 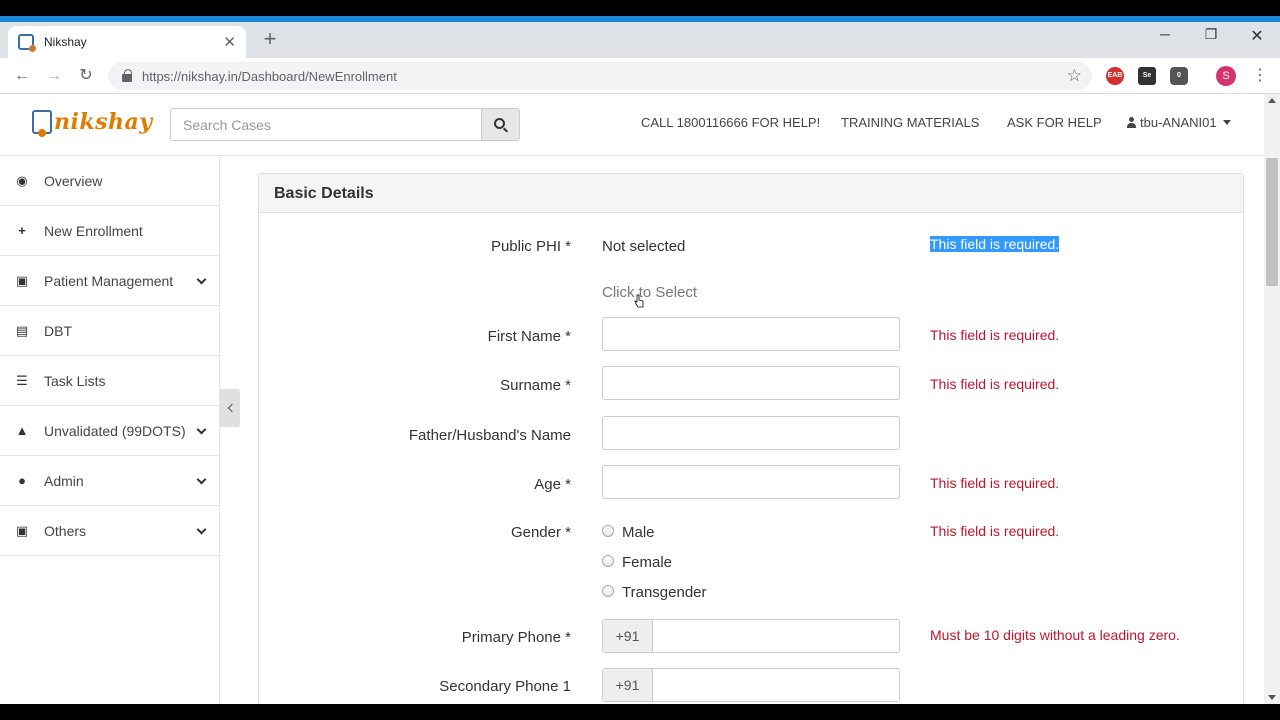 I want to click on search-icon, so click(x=499, y=123).